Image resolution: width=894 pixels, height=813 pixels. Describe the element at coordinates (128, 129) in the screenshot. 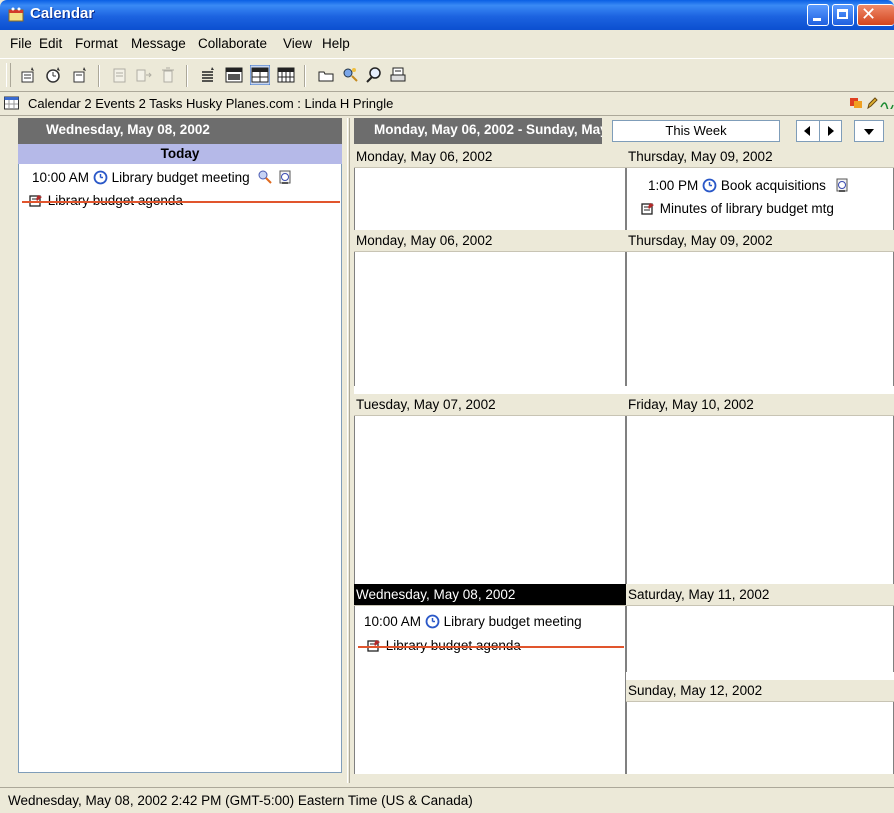

I see `selected-day-title: Wednesday, May 08, 2002` at that location.